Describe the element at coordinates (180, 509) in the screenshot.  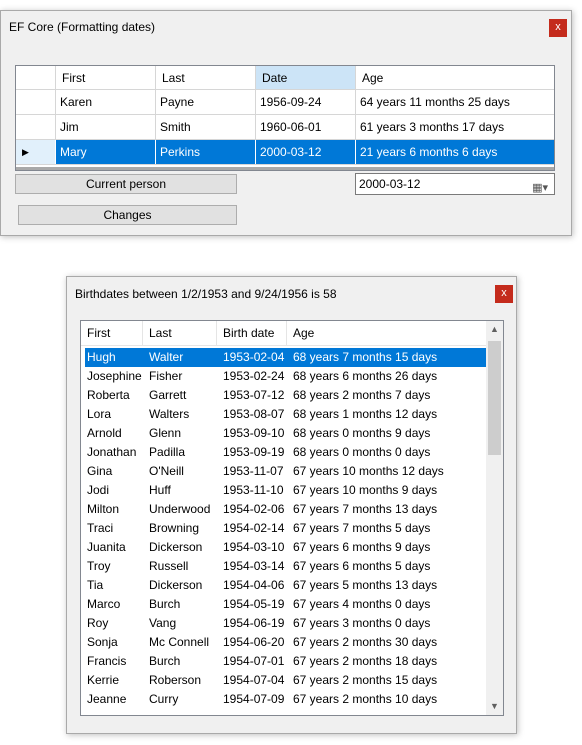
I see `cell-last: Underwood` at that location.